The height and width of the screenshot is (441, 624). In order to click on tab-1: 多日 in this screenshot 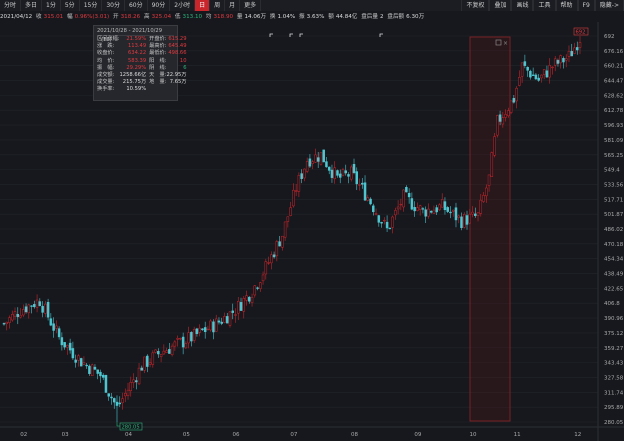, I will do `click(32, 5)`.